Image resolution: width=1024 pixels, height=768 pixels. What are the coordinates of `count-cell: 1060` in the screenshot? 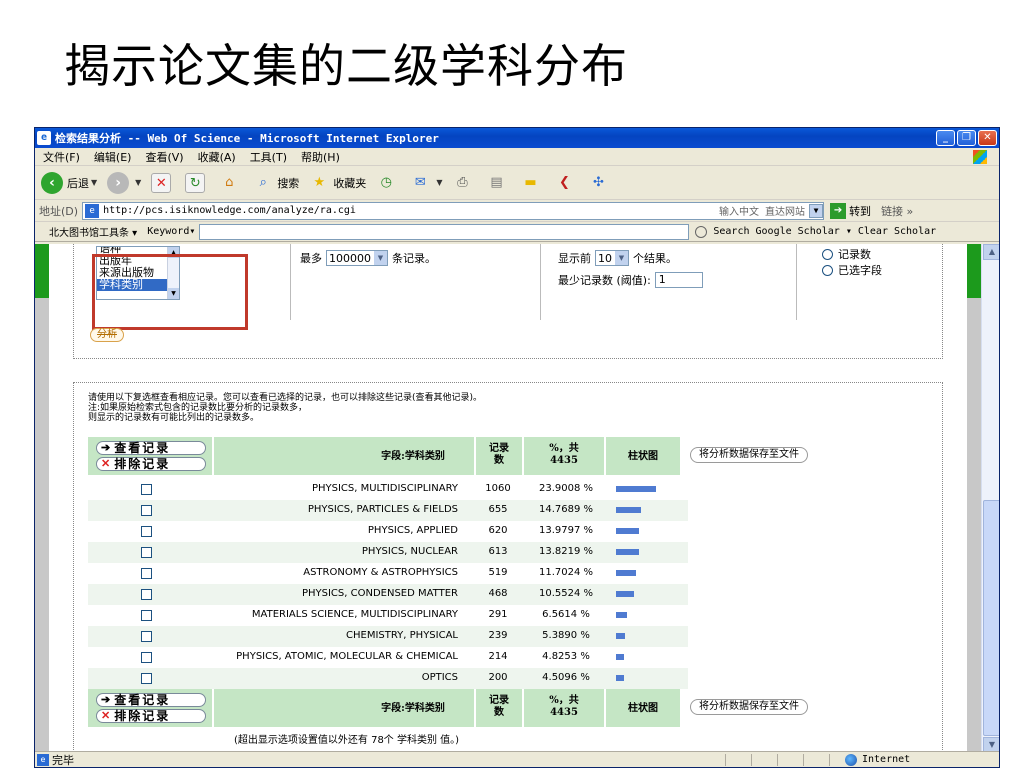 It's located at (498, 488).